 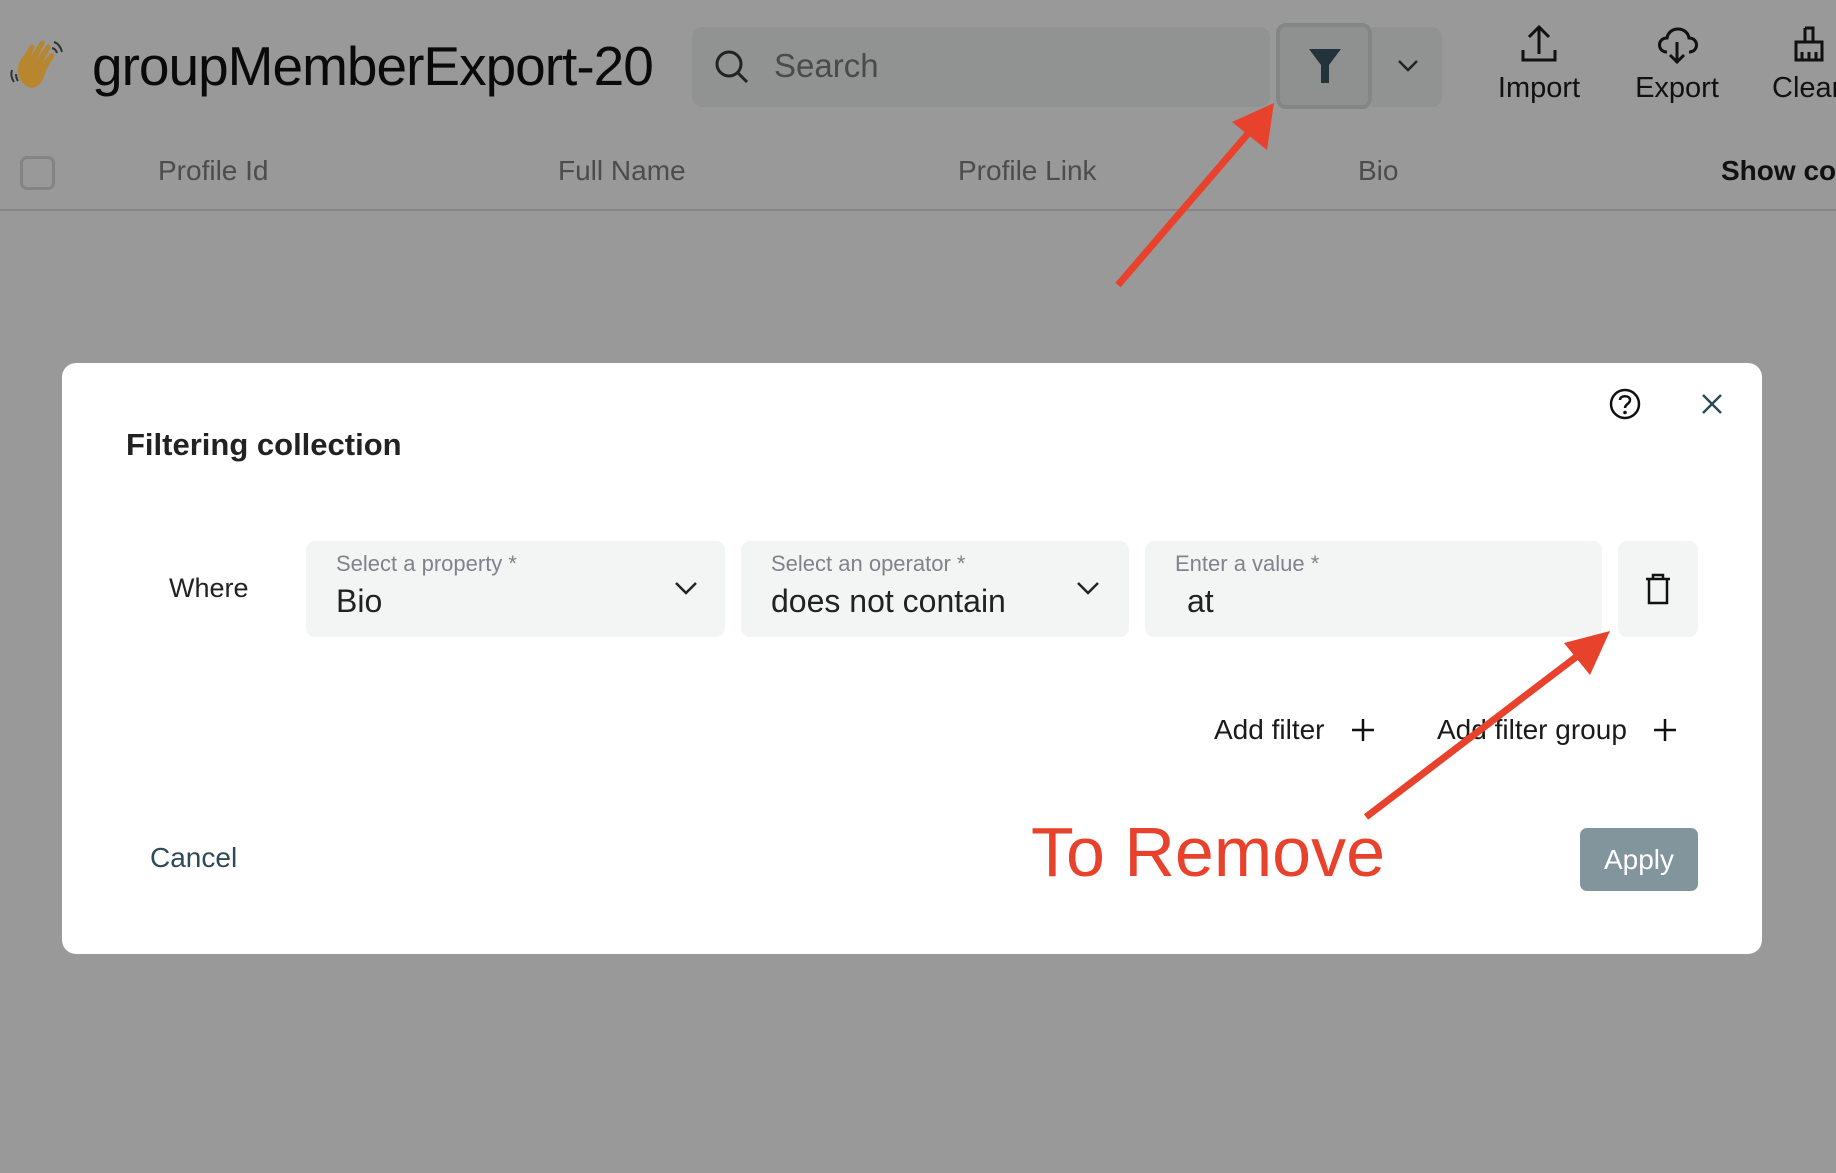 I want to click on arrow-to-delete-icon, so click(x=1486, y=725).